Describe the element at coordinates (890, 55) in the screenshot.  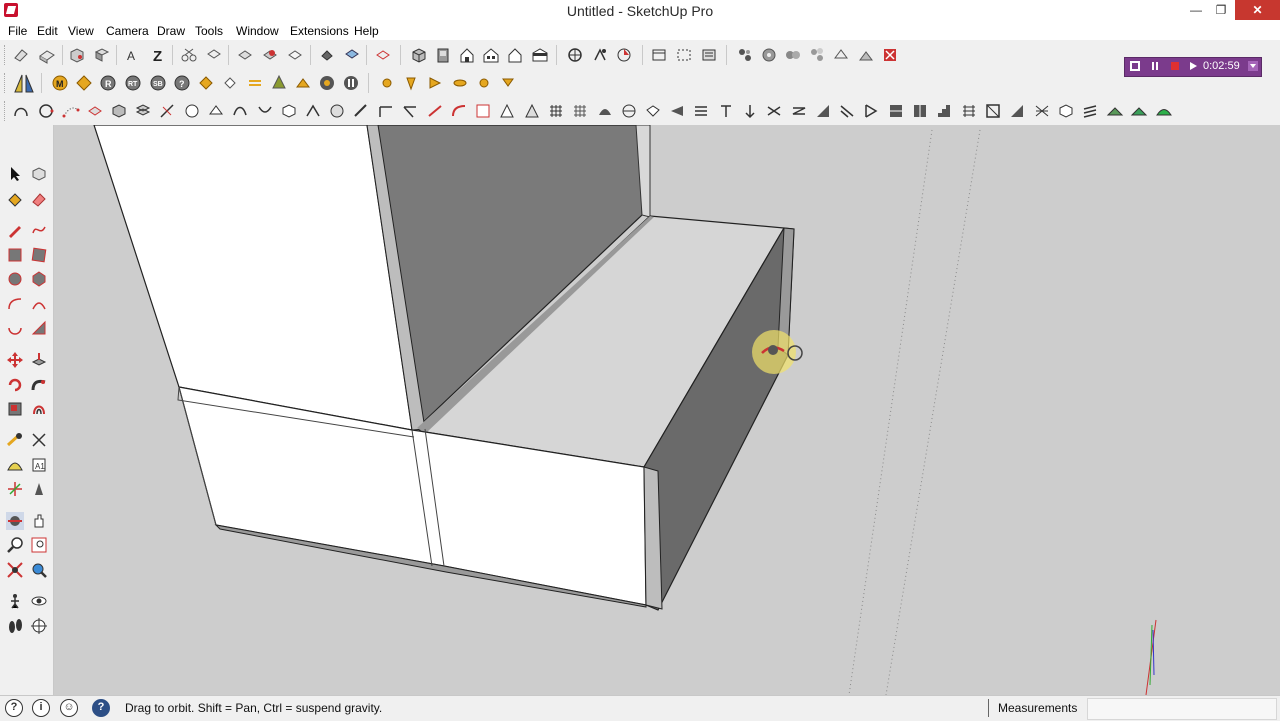
I see `extension-warehouse-icon` at that location.